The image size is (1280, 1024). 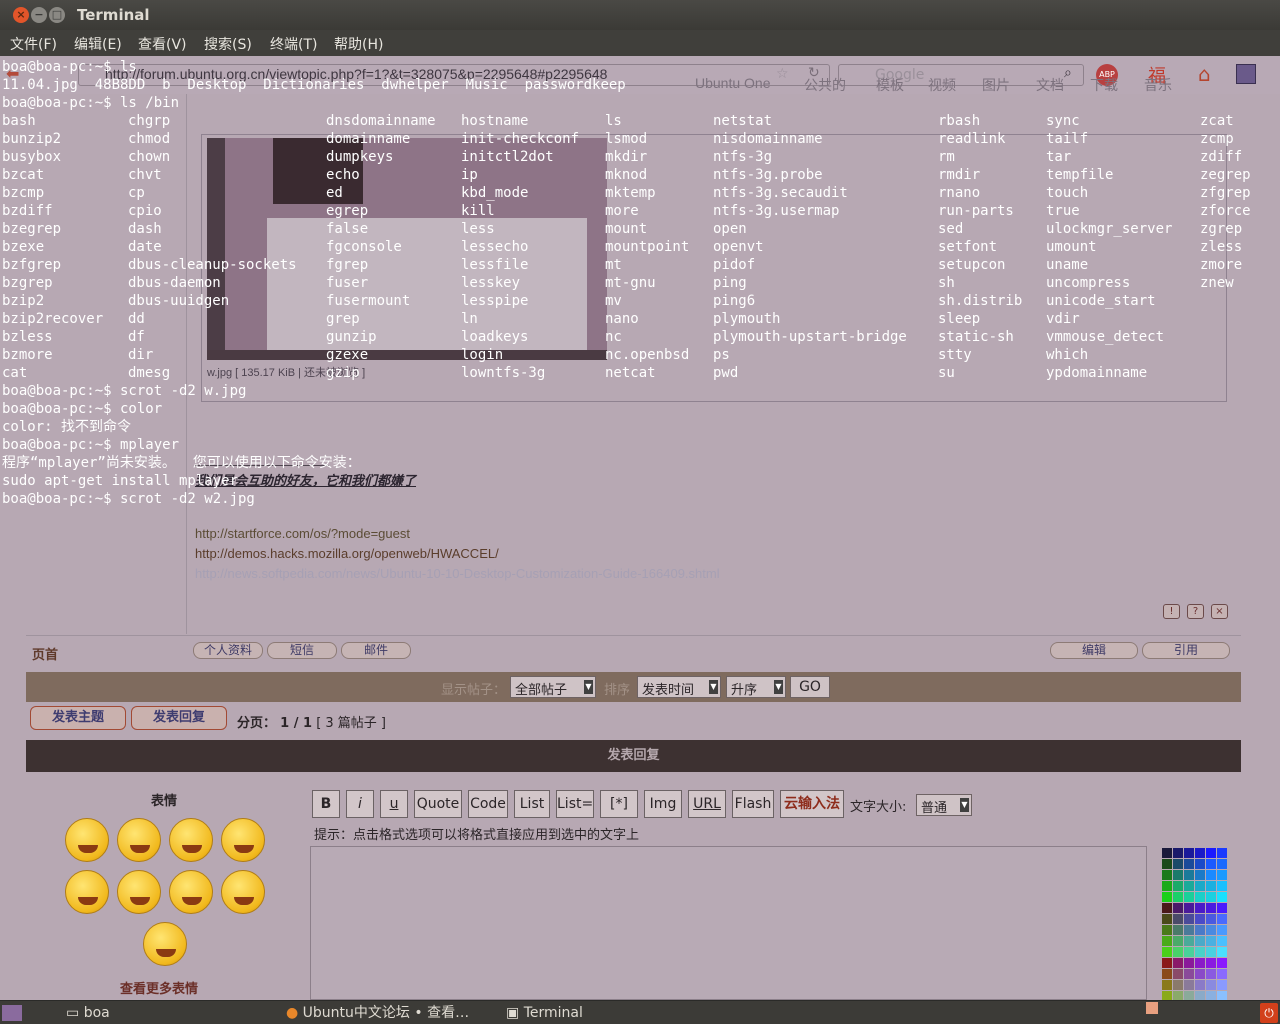 What do you see at coordinates (87, 840) in the screenshot?
I see `smile-emoji-icon` at bounding box center [87, 840].